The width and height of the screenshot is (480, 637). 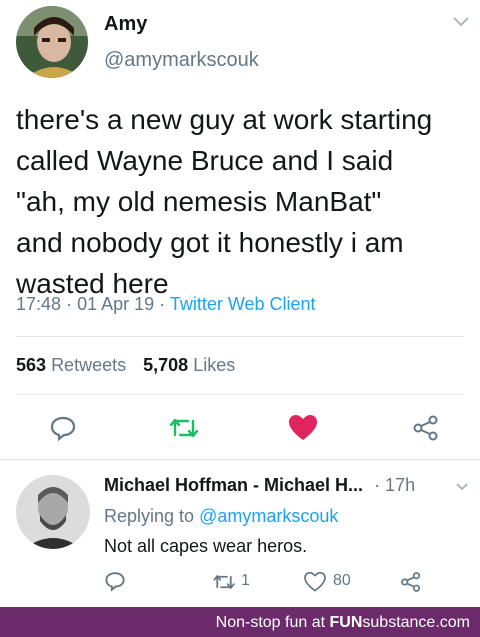 I want to click on reply-header: Michael Hoffman - Michael H... · 17h, so click(x=259, y=485).